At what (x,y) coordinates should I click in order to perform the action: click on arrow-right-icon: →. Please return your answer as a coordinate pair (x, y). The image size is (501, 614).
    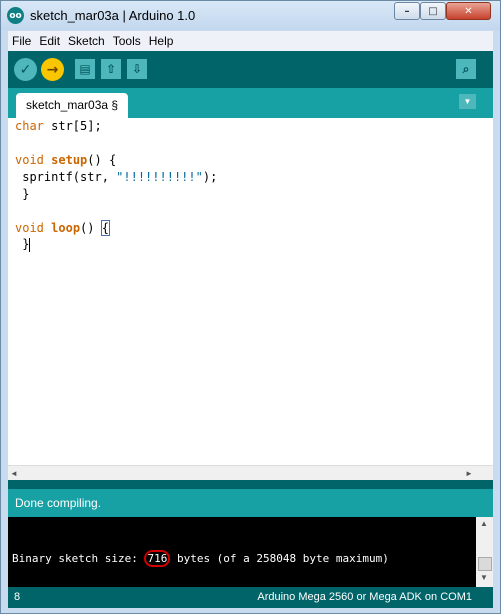
    Looking at the image, I should click on (52, 69).